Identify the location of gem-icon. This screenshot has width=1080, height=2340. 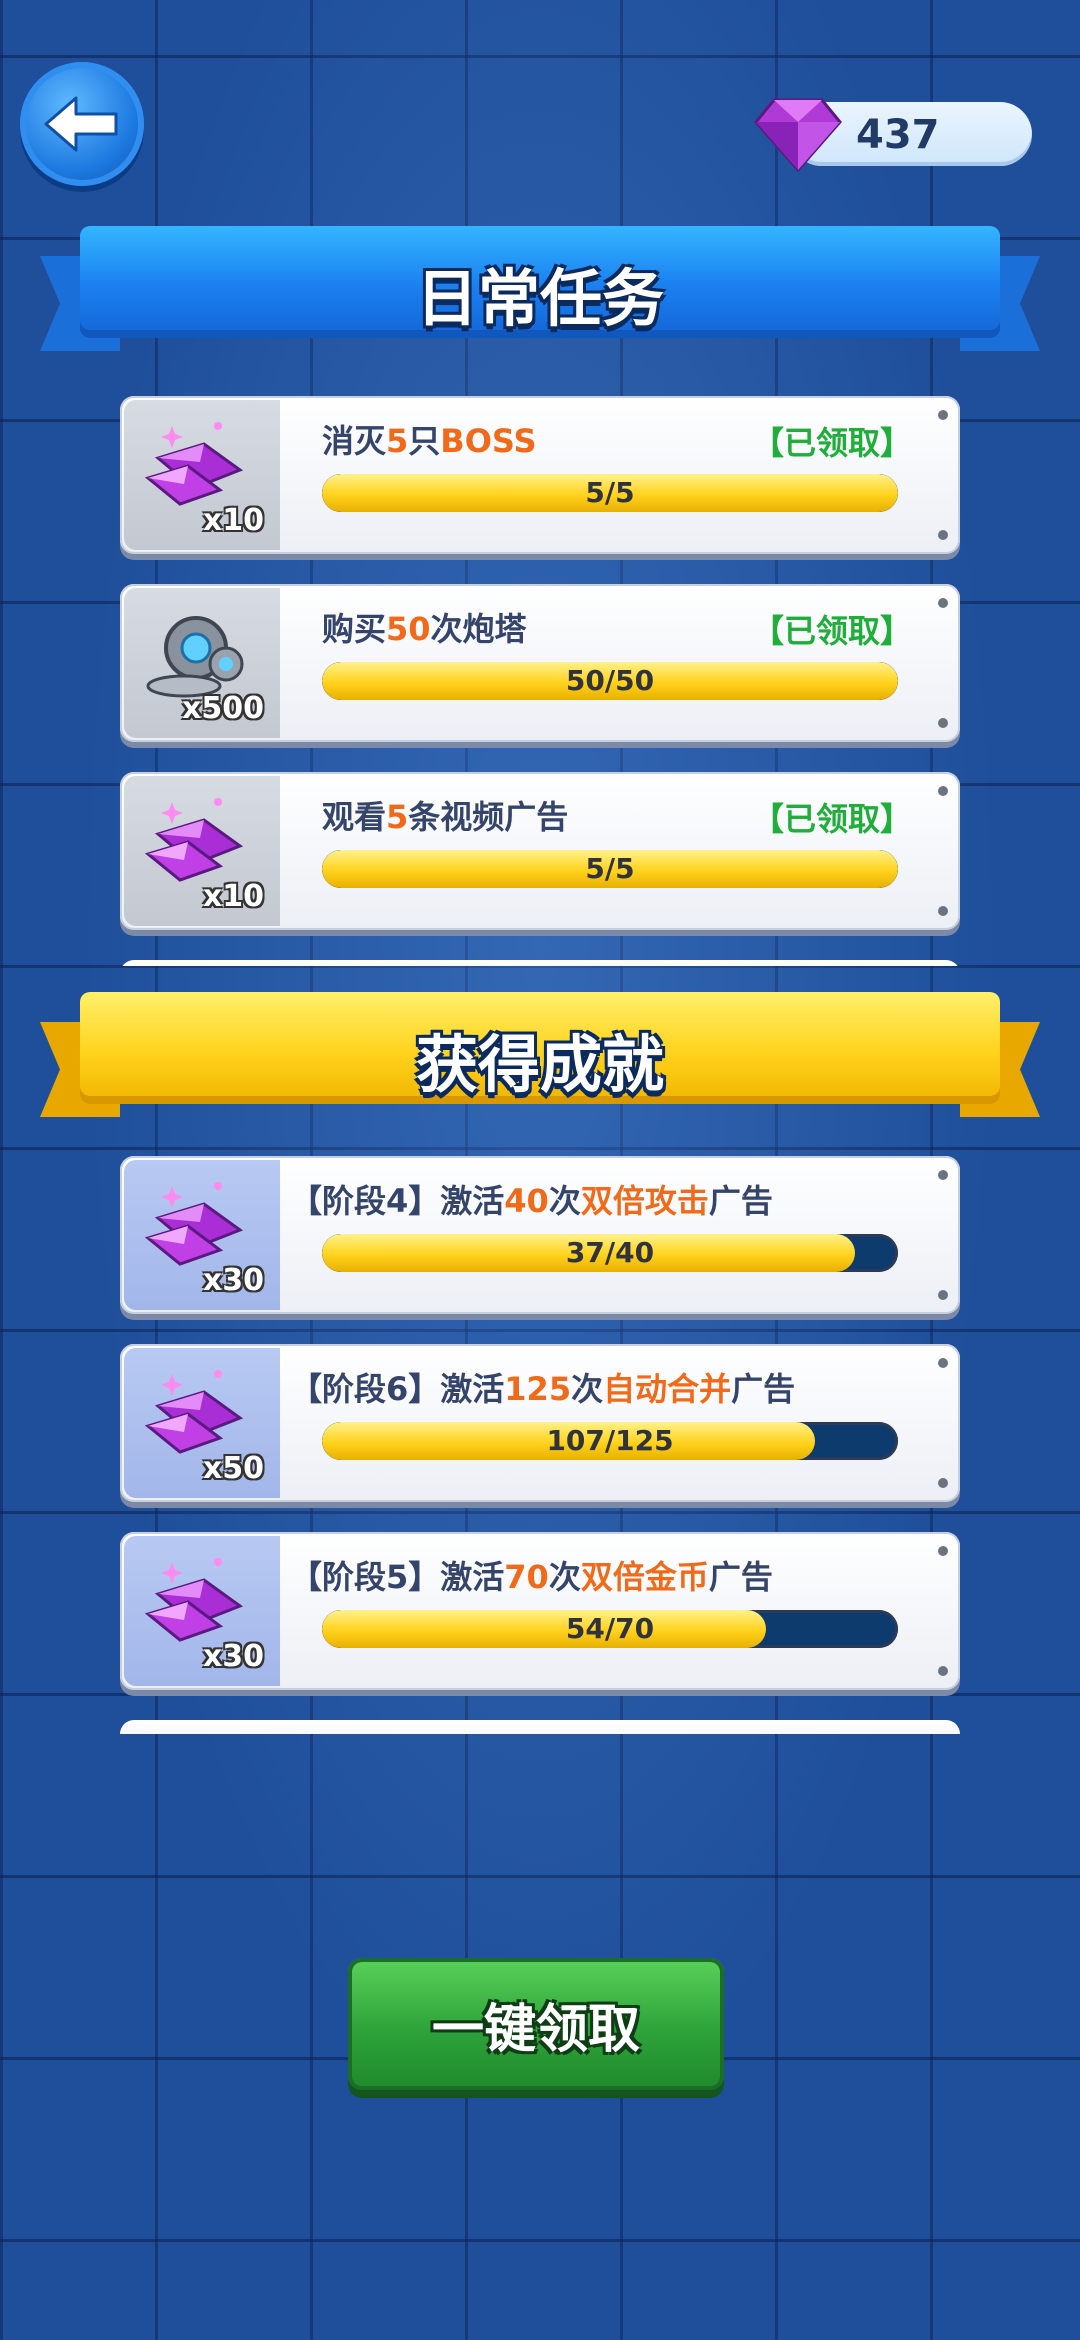
(798, 135).